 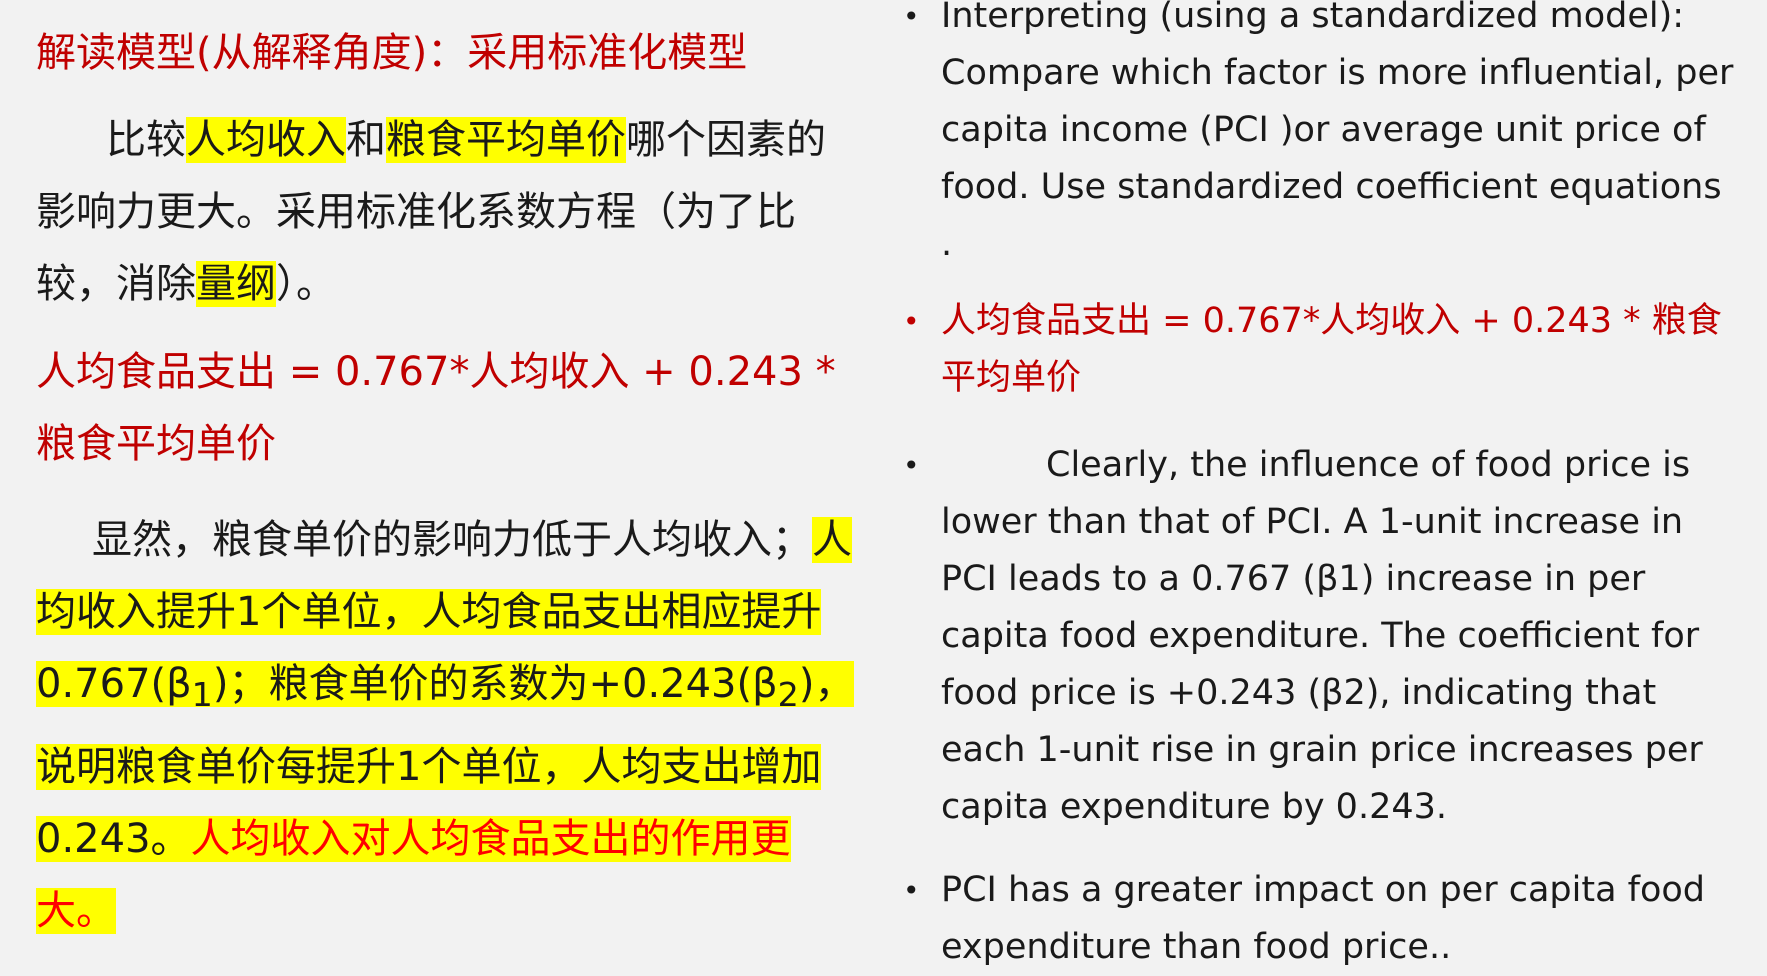 What do you see at coordinates (495, 684) in the screenshot?
I see `highlight-text: )；粮食单价的系数为+0.243(β` at bounding box center [495, 684].